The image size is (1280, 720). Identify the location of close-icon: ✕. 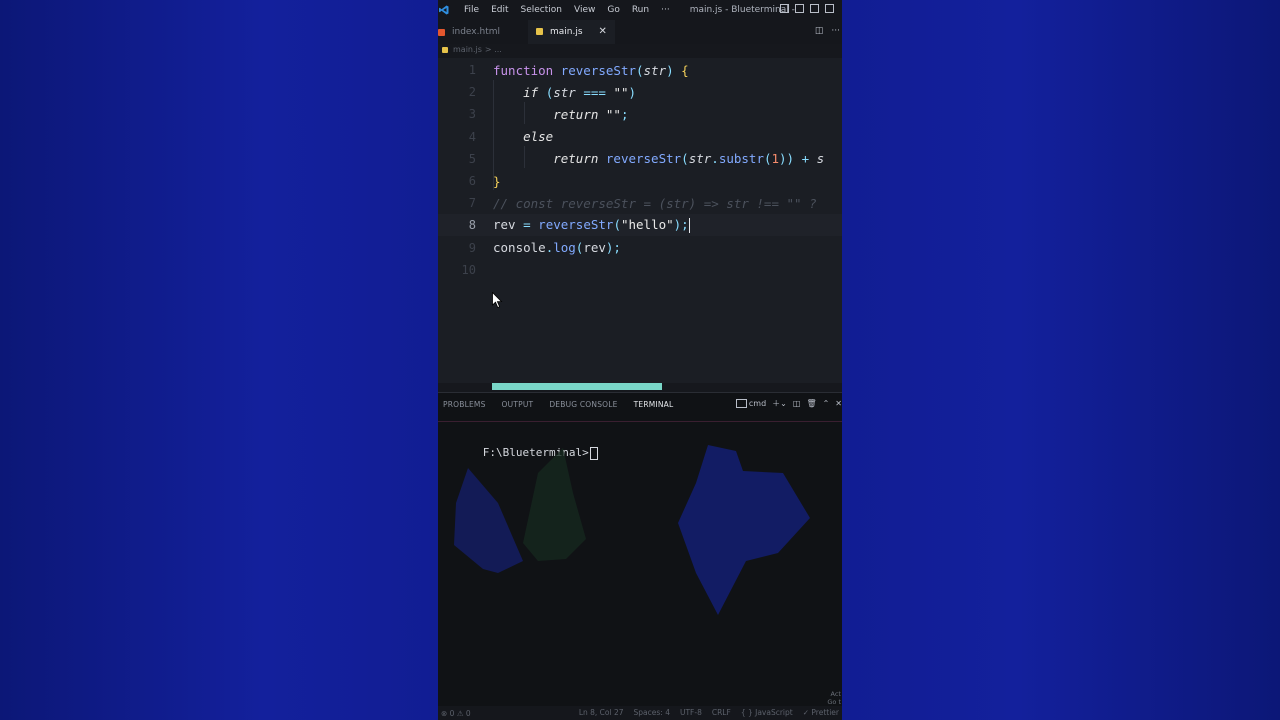
(603, 31).